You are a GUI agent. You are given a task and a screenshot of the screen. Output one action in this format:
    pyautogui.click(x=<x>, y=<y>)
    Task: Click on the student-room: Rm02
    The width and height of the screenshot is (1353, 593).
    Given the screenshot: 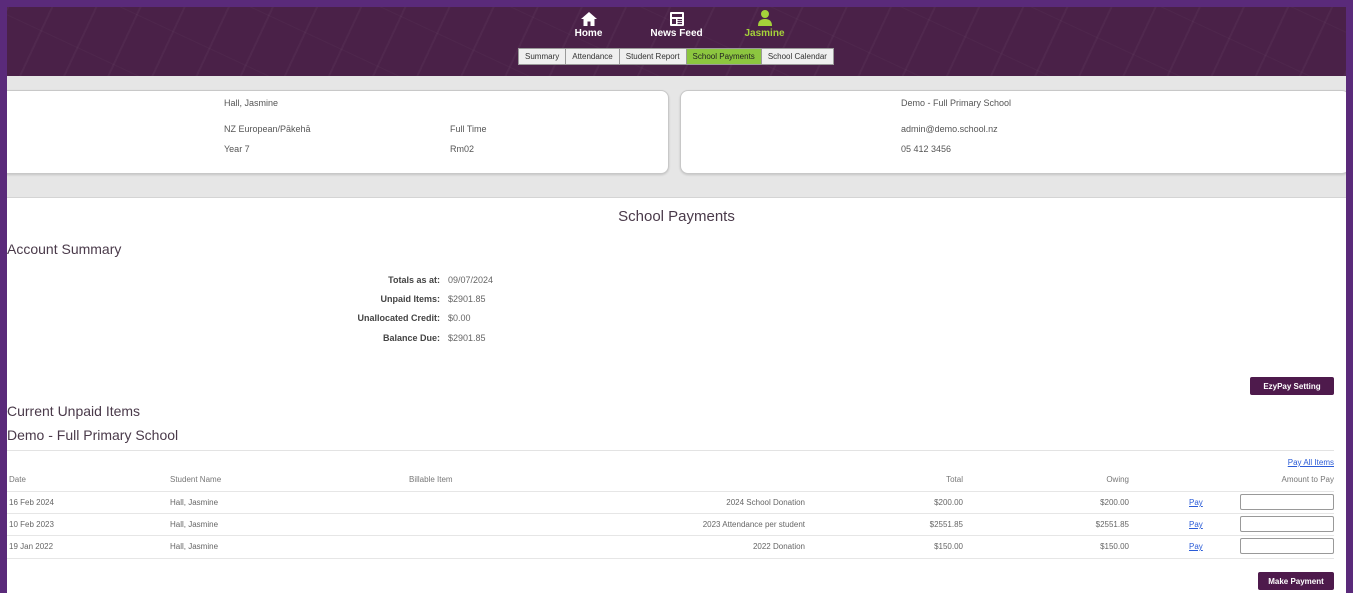 What is the action you would take?
    pyautogui.click(x=462, y=149)
    